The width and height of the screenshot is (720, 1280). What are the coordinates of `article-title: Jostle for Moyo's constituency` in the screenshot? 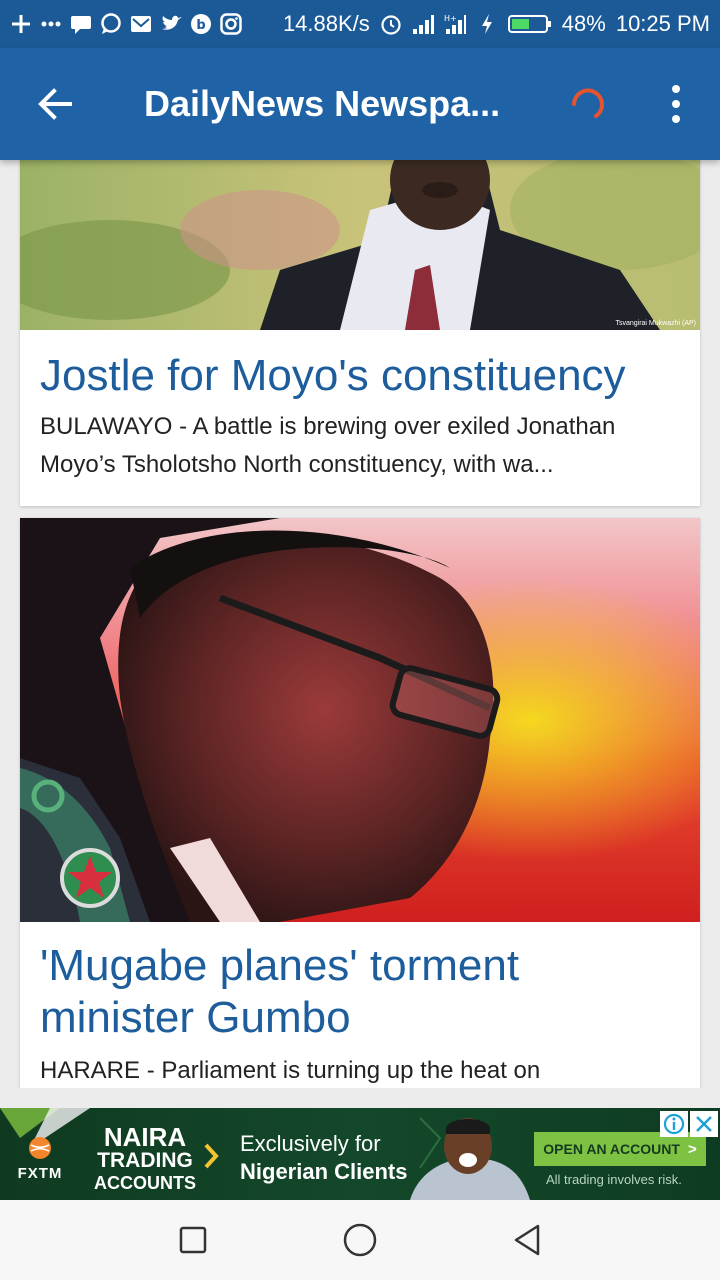 It's located at (360, 376).